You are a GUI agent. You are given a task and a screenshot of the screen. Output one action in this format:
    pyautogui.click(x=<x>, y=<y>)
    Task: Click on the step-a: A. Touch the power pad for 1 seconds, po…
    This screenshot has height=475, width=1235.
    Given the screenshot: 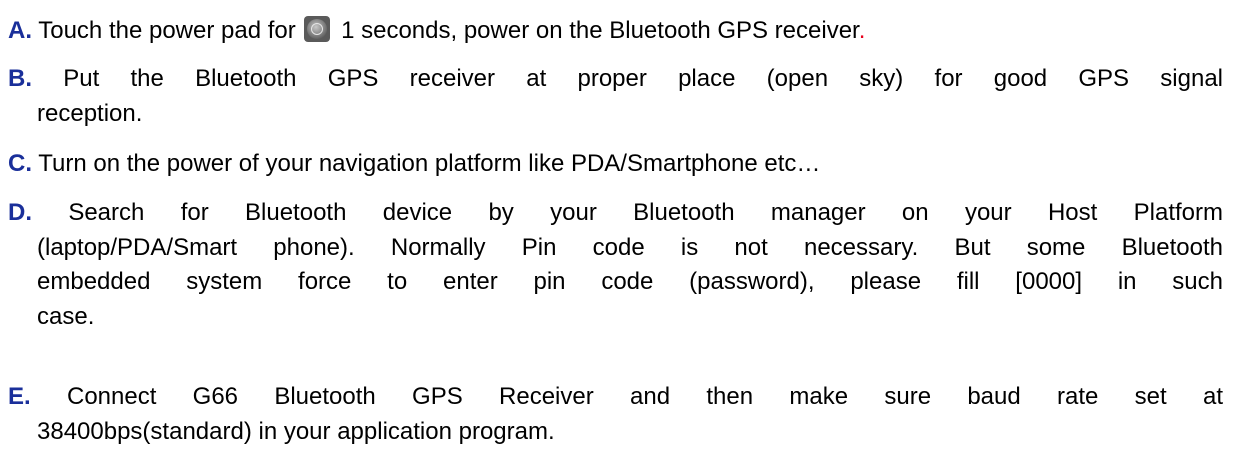 What is the action you would take?
    pyautogui.click(x=615, y=31)
    